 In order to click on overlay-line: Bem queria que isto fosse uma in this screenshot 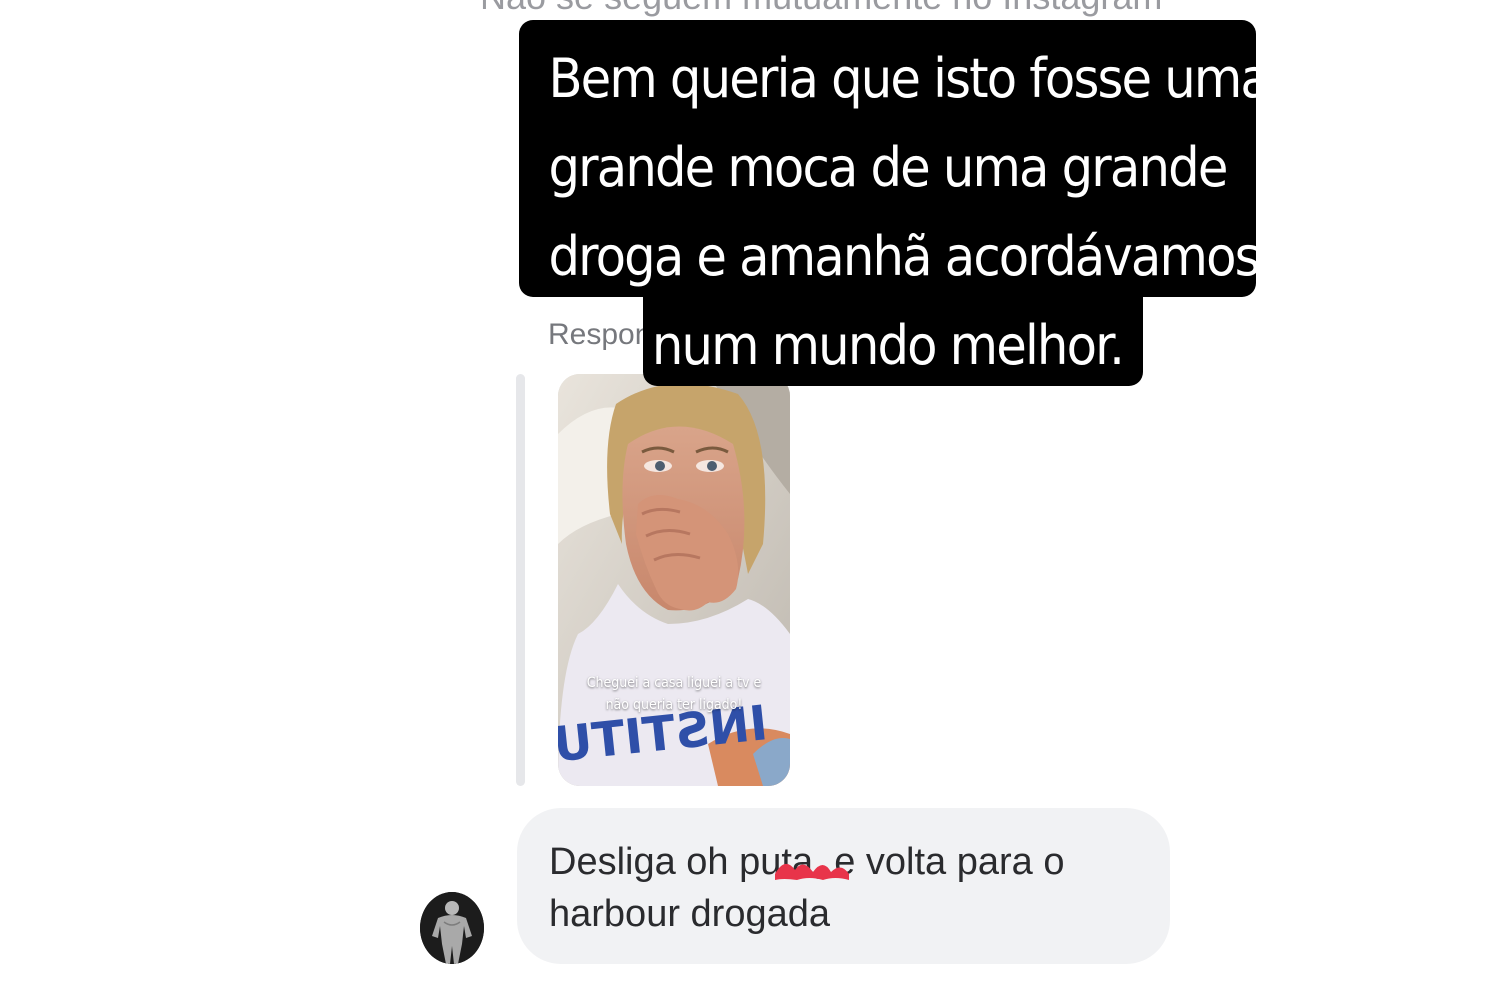, I will do `click(909, 78)`.